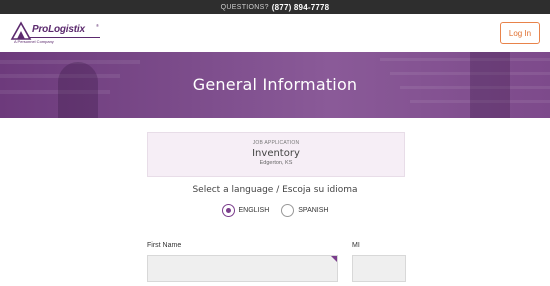 Image resolution: width=550 pixels, height=286 pixels. I want to click on prologistix-logo: ProLogistix ® A Personnel Company, so click(56, 33).